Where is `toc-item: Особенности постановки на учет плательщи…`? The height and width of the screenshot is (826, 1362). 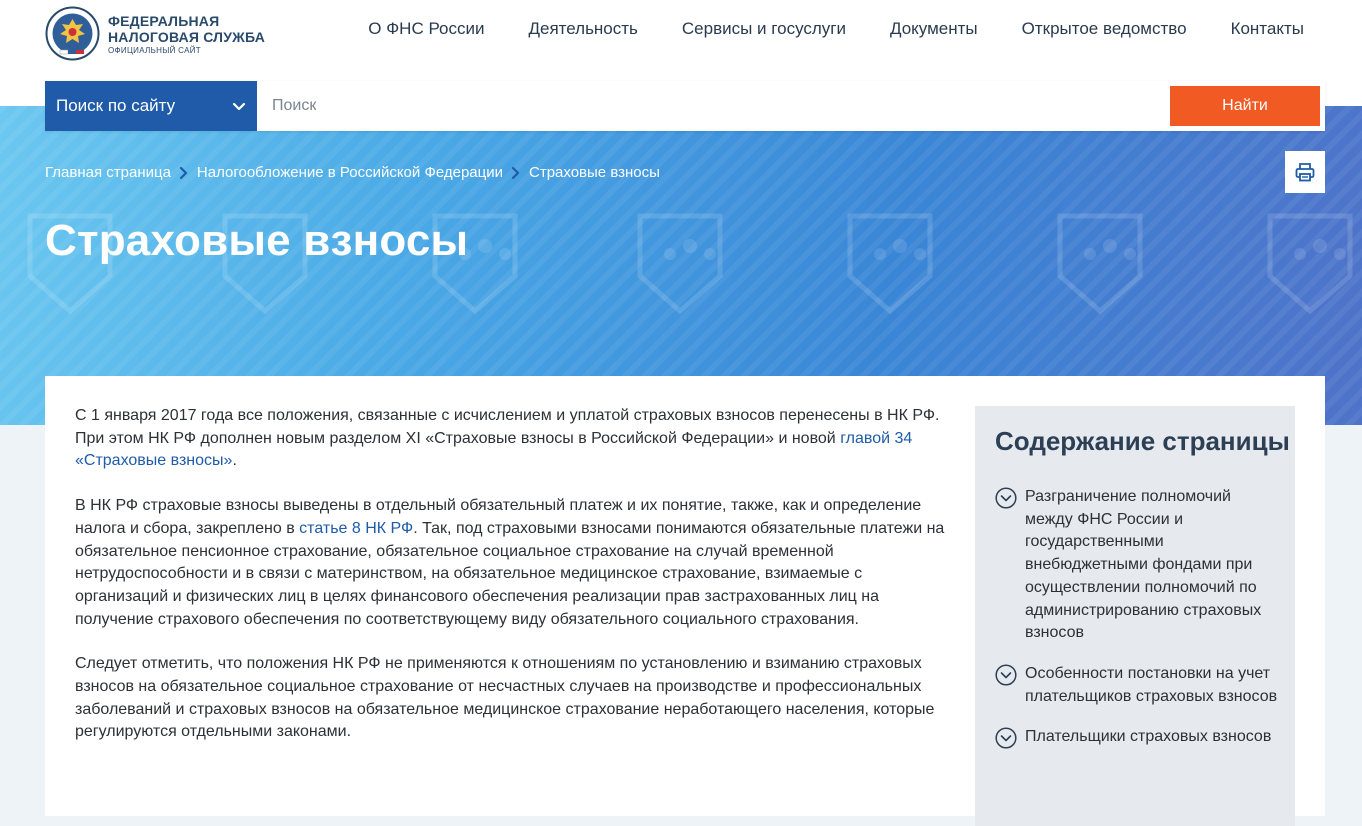 toc-item: Особенности постановки на учет плательщи… is located at coordinates (1137, 685).